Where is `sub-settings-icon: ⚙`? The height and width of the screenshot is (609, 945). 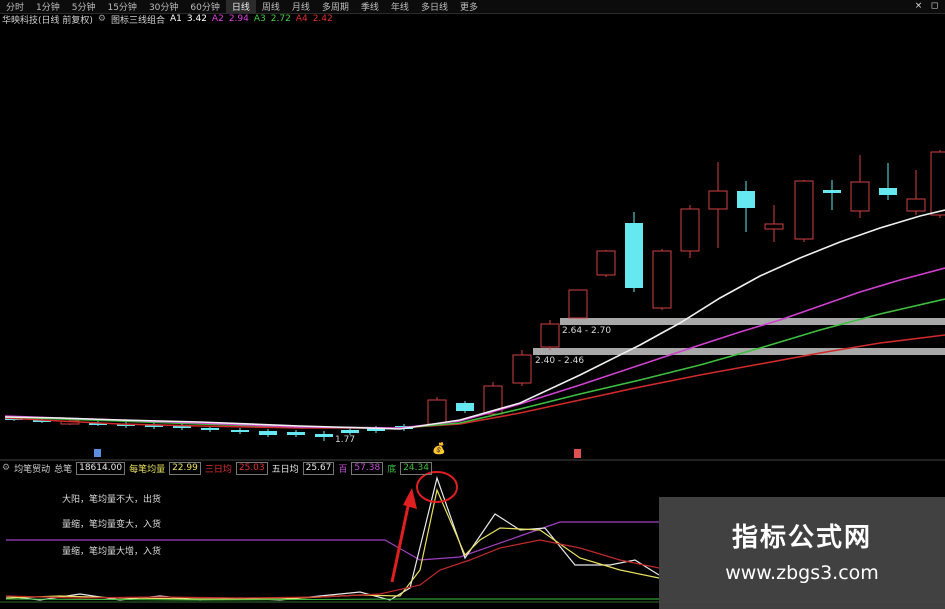 sub-settings-icon: ⚙ is located at coordinates (6, 468).